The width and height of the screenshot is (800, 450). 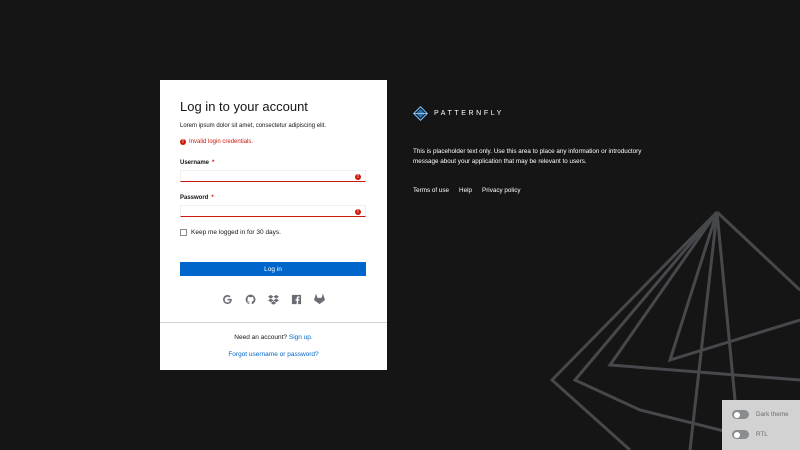 I want to click on social-login-list, so click(x=273, y=298).